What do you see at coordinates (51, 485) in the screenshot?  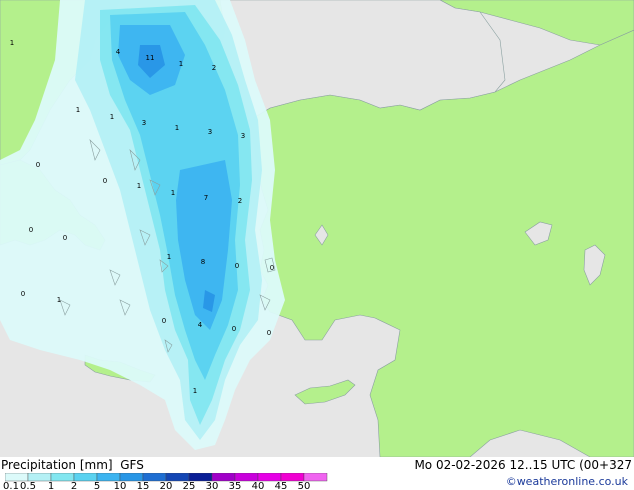 I see `colorbar-tick-label: 1` at bounding box center [51, 485].